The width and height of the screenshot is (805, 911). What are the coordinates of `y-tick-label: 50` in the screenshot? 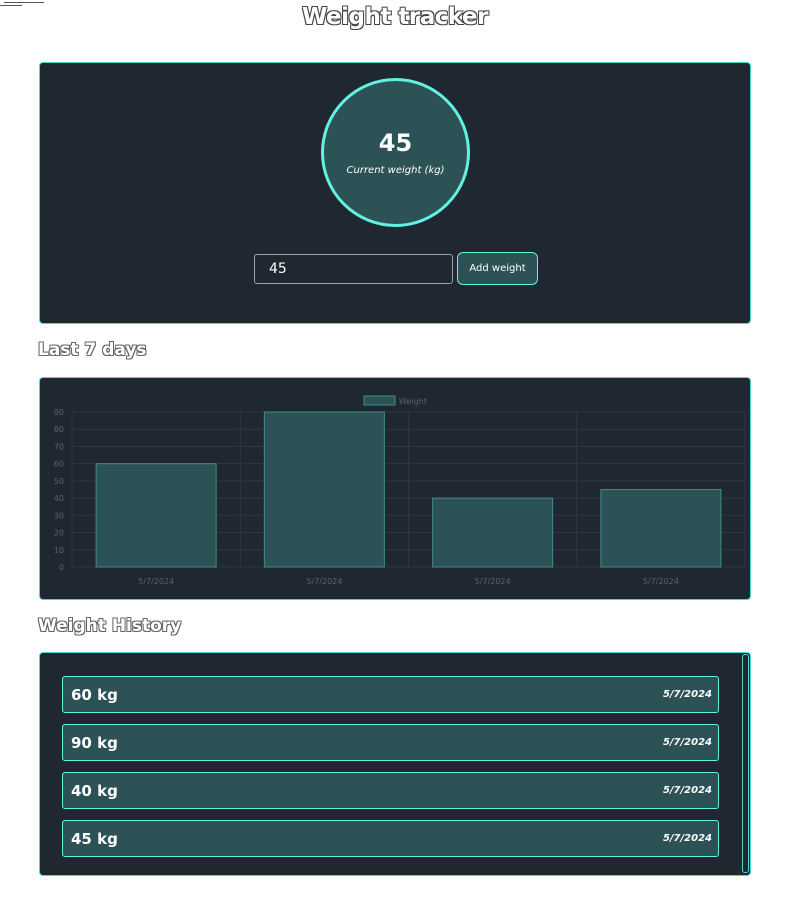 It's located at (59, 481).